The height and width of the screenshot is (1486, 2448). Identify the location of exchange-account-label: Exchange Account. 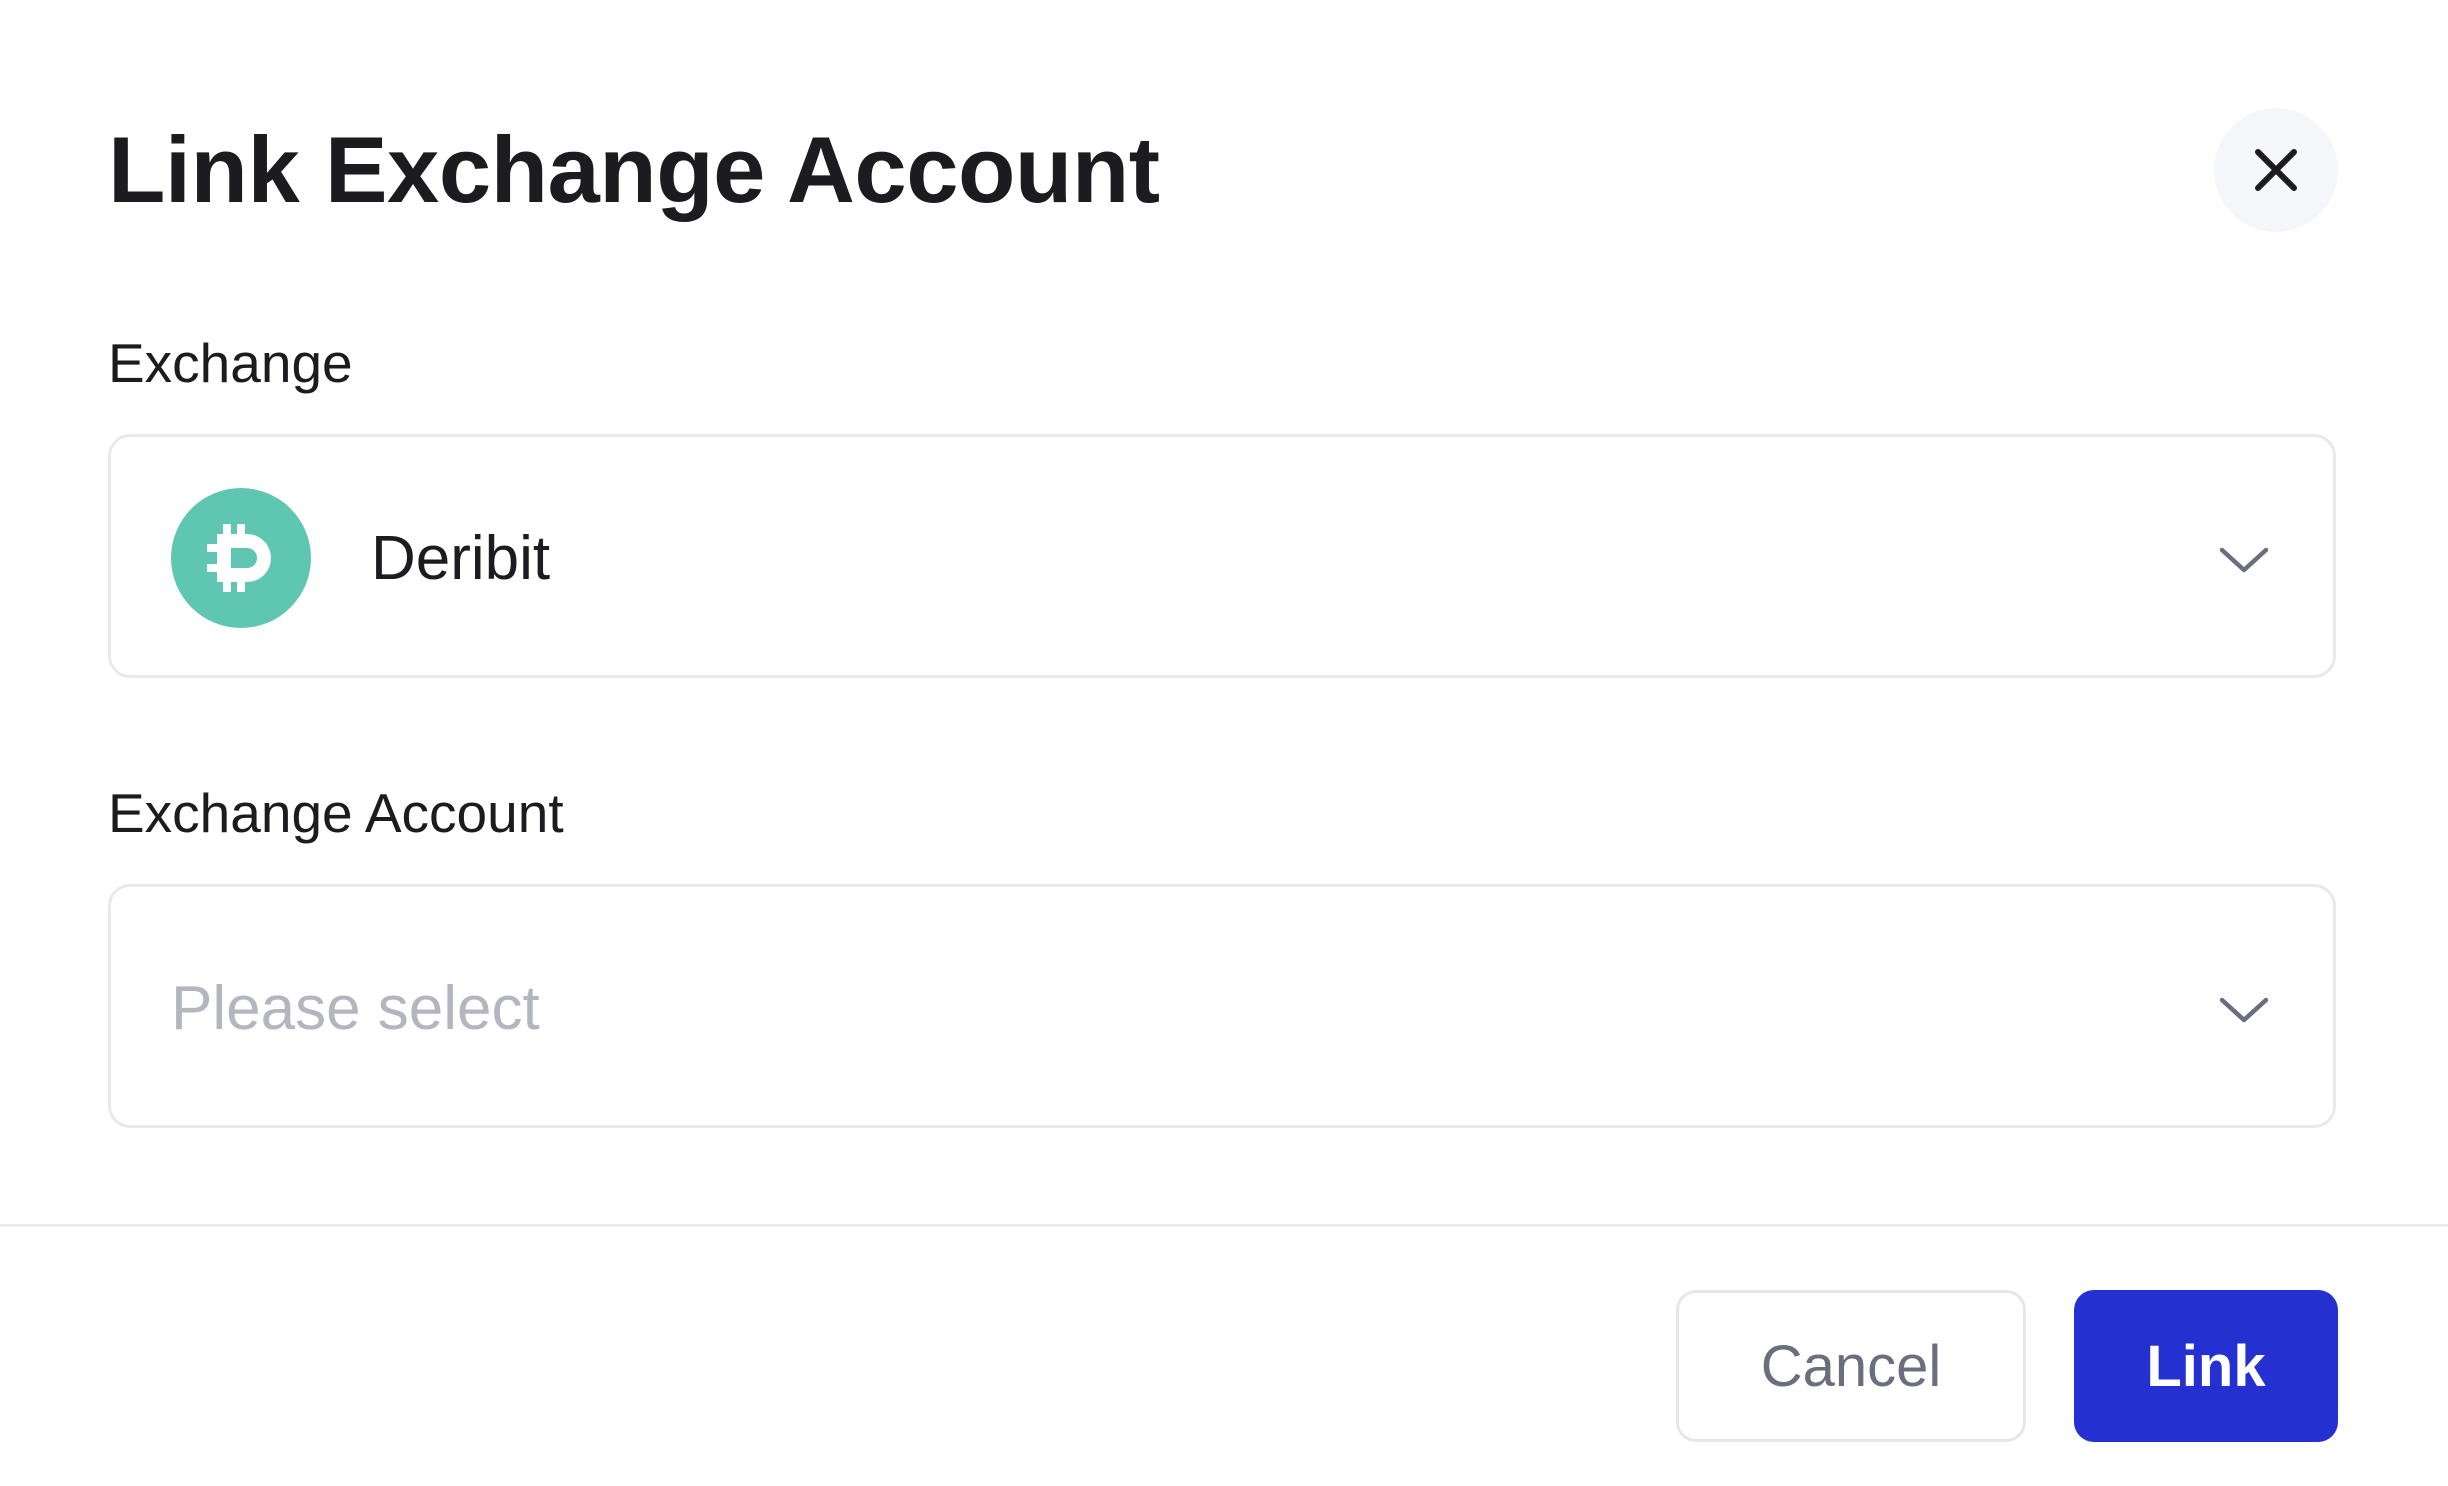
(336, 813).